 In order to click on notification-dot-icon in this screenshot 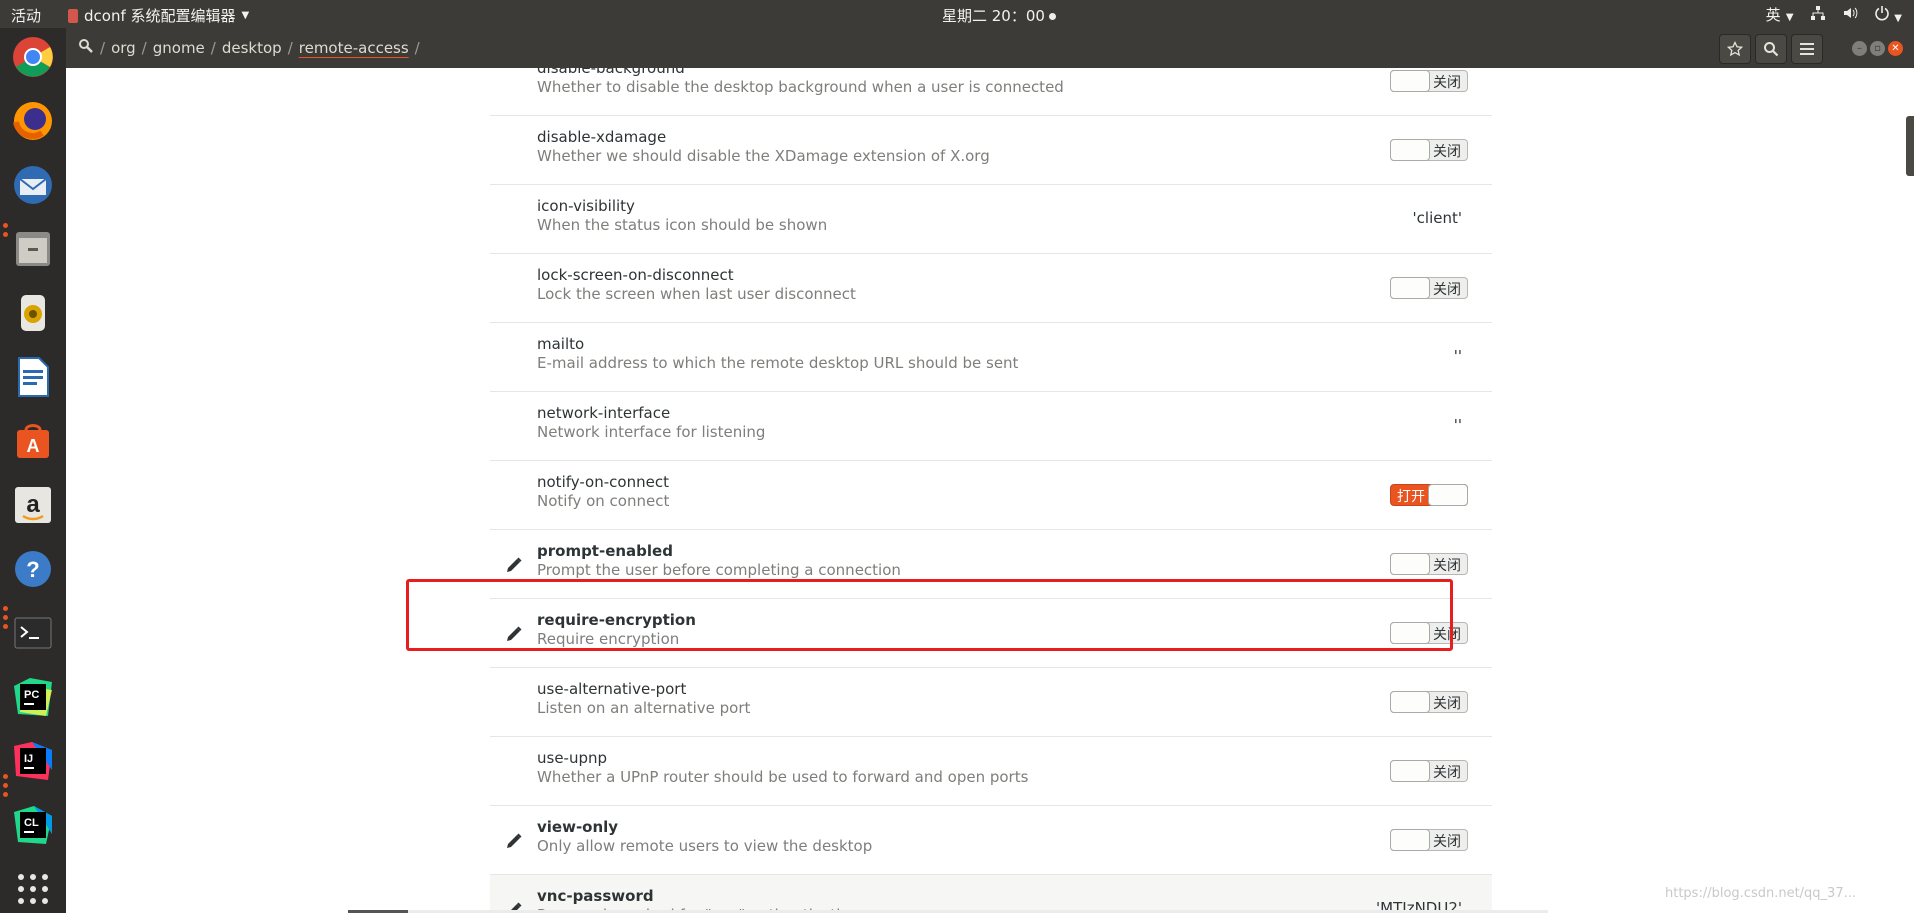, I will do `click(1052, 16)`.